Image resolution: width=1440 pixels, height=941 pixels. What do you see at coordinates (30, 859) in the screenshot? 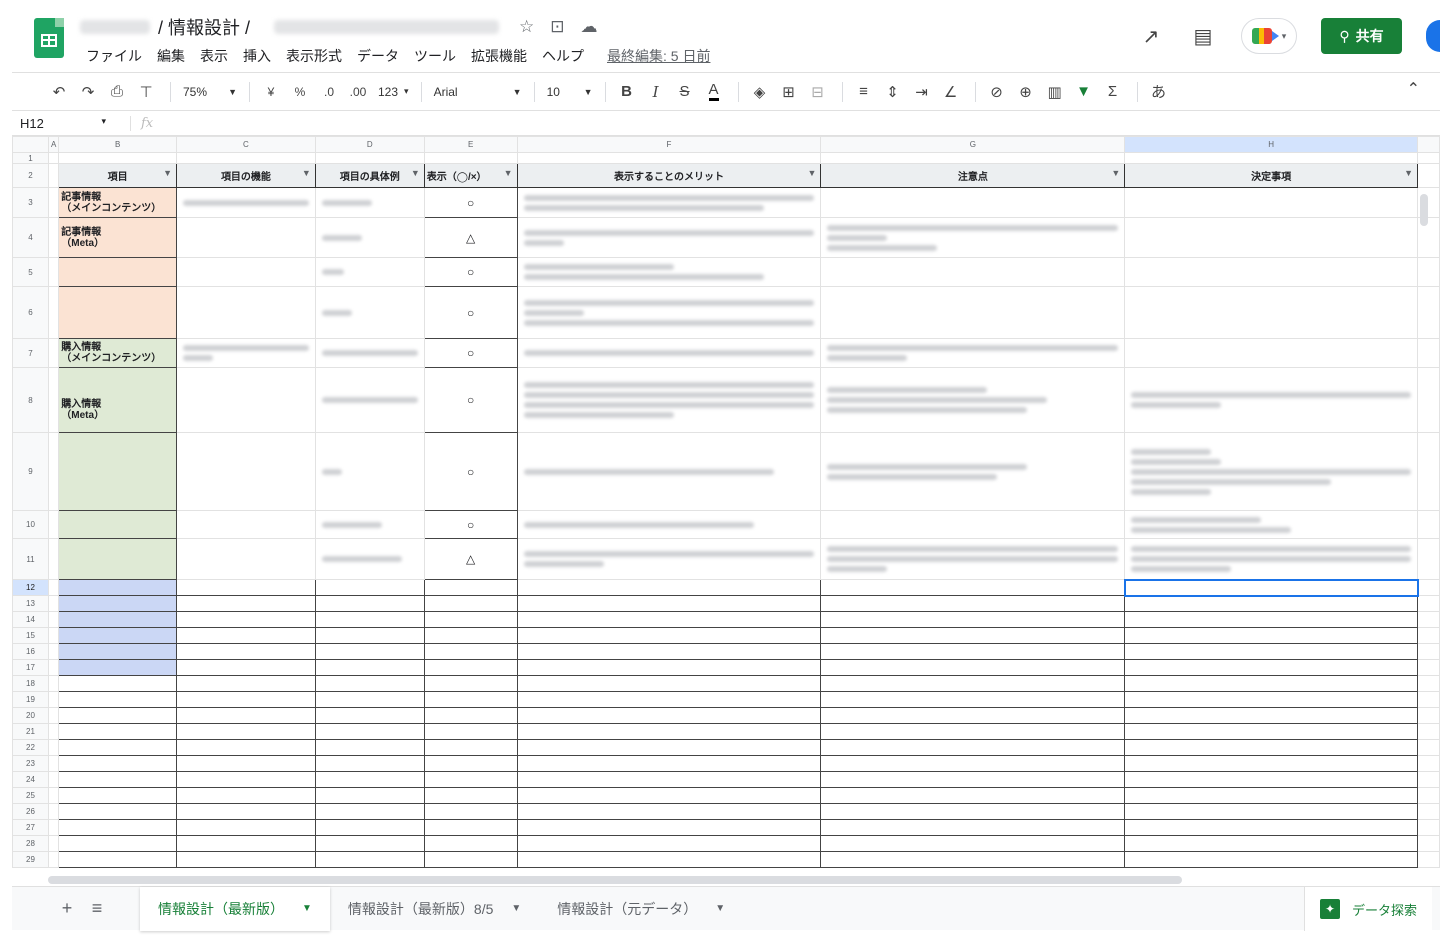
I see `row-header: 29` at bounding box center [30, 859].